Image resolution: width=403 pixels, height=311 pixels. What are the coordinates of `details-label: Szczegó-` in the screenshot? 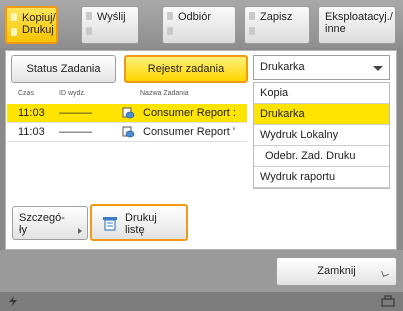 It's located at (42, 218).